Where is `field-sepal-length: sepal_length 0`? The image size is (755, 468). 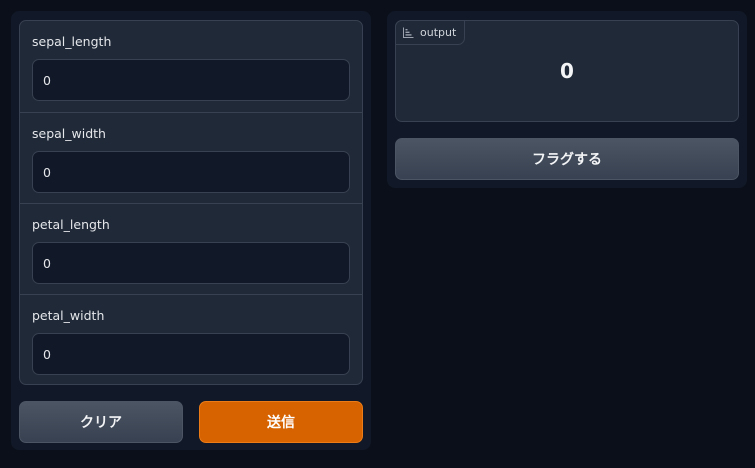 field-sepal-length: sepal_length 0 is located at coordinates (191, 66).